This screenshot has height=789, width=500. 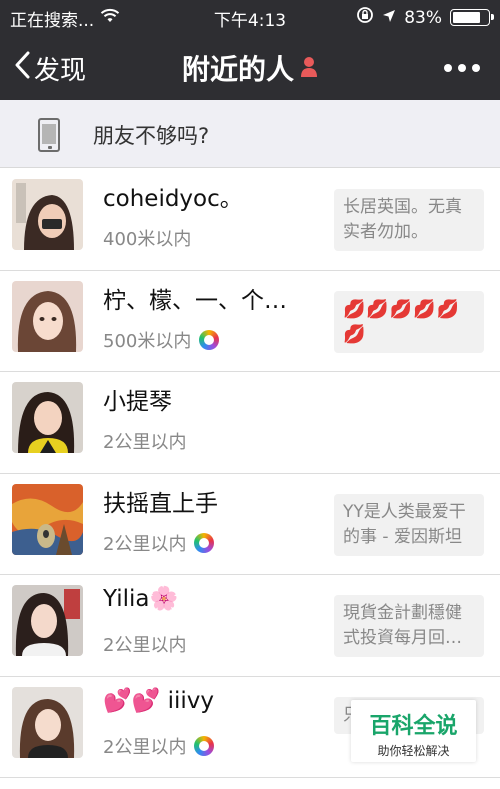 I want to click on female-person-icon, so click(x=309, y=68).